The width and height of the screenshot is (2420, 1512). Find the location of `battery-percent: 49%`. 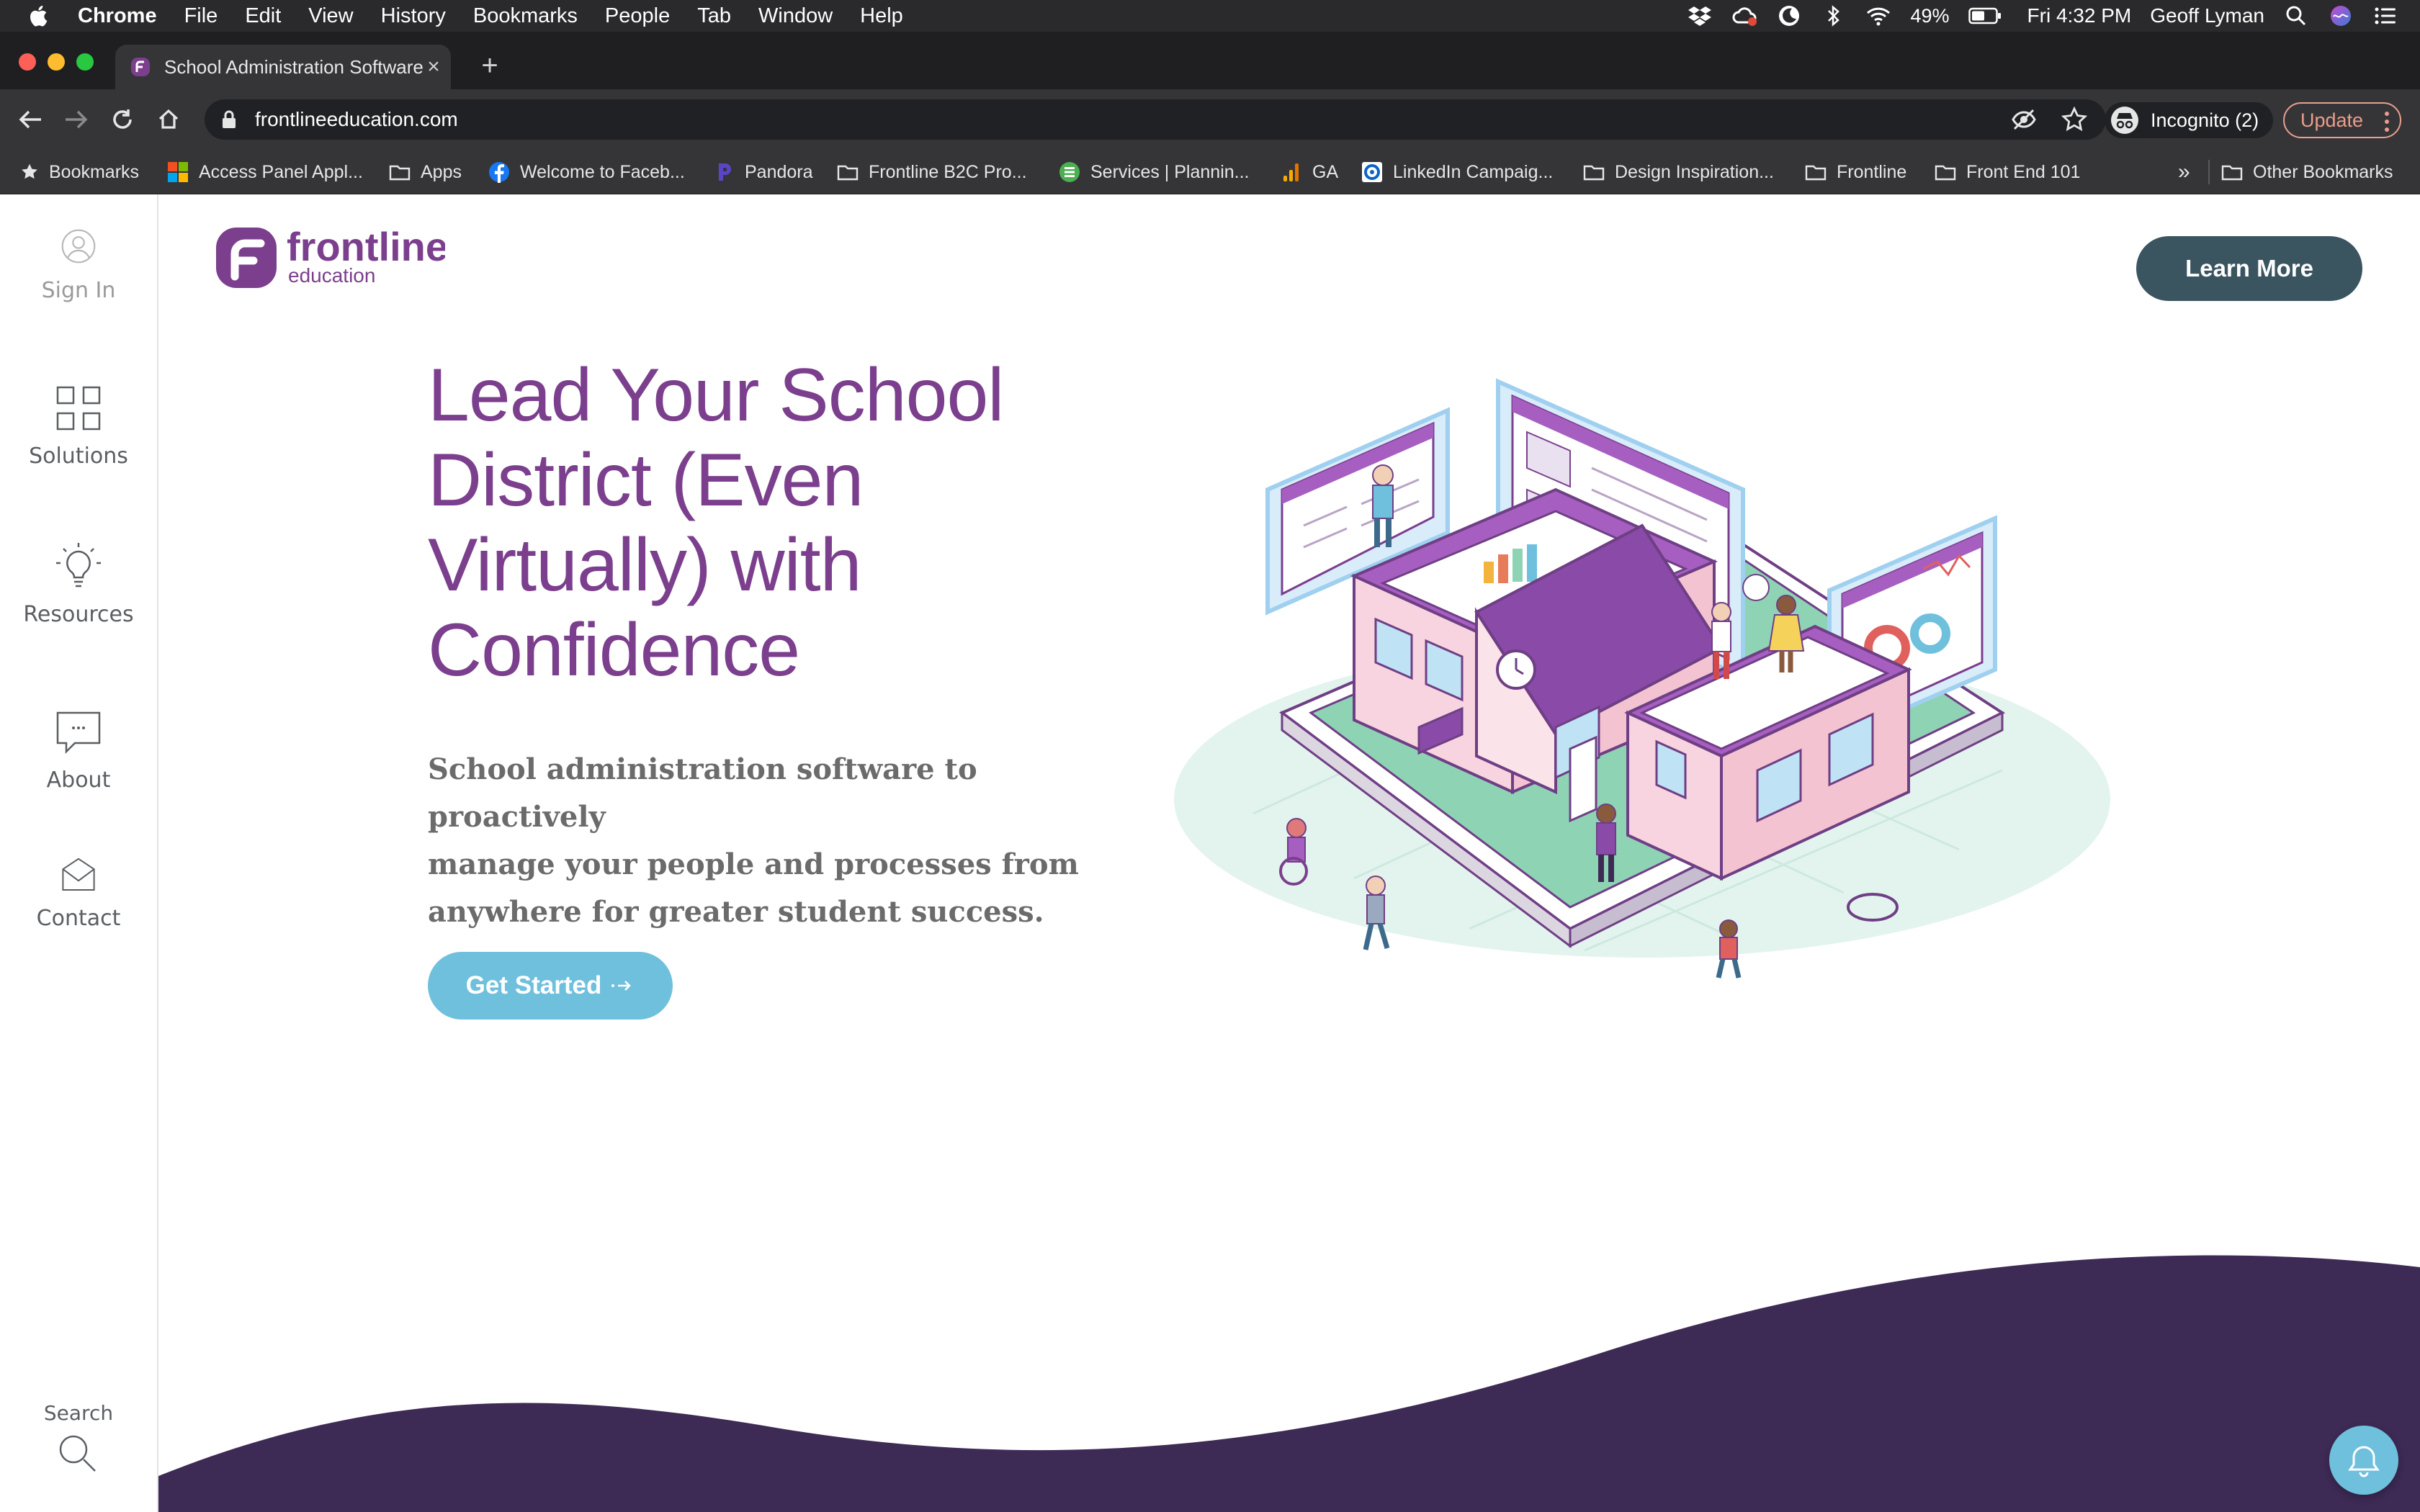

battery-percent: 49% is located at coordinates (1930, 15).